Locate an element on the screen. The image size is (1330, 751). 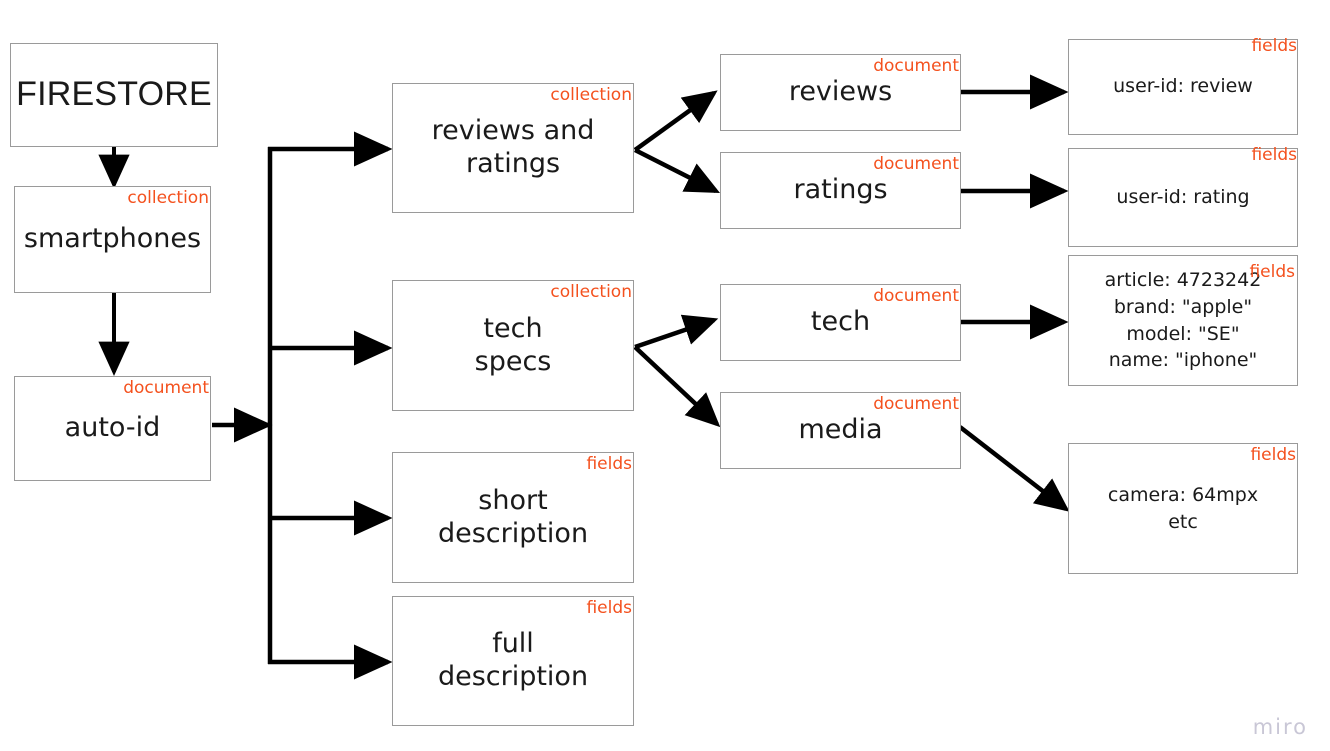
node-firestore-label: FIRESTORE is located at coordinates (114, 94).